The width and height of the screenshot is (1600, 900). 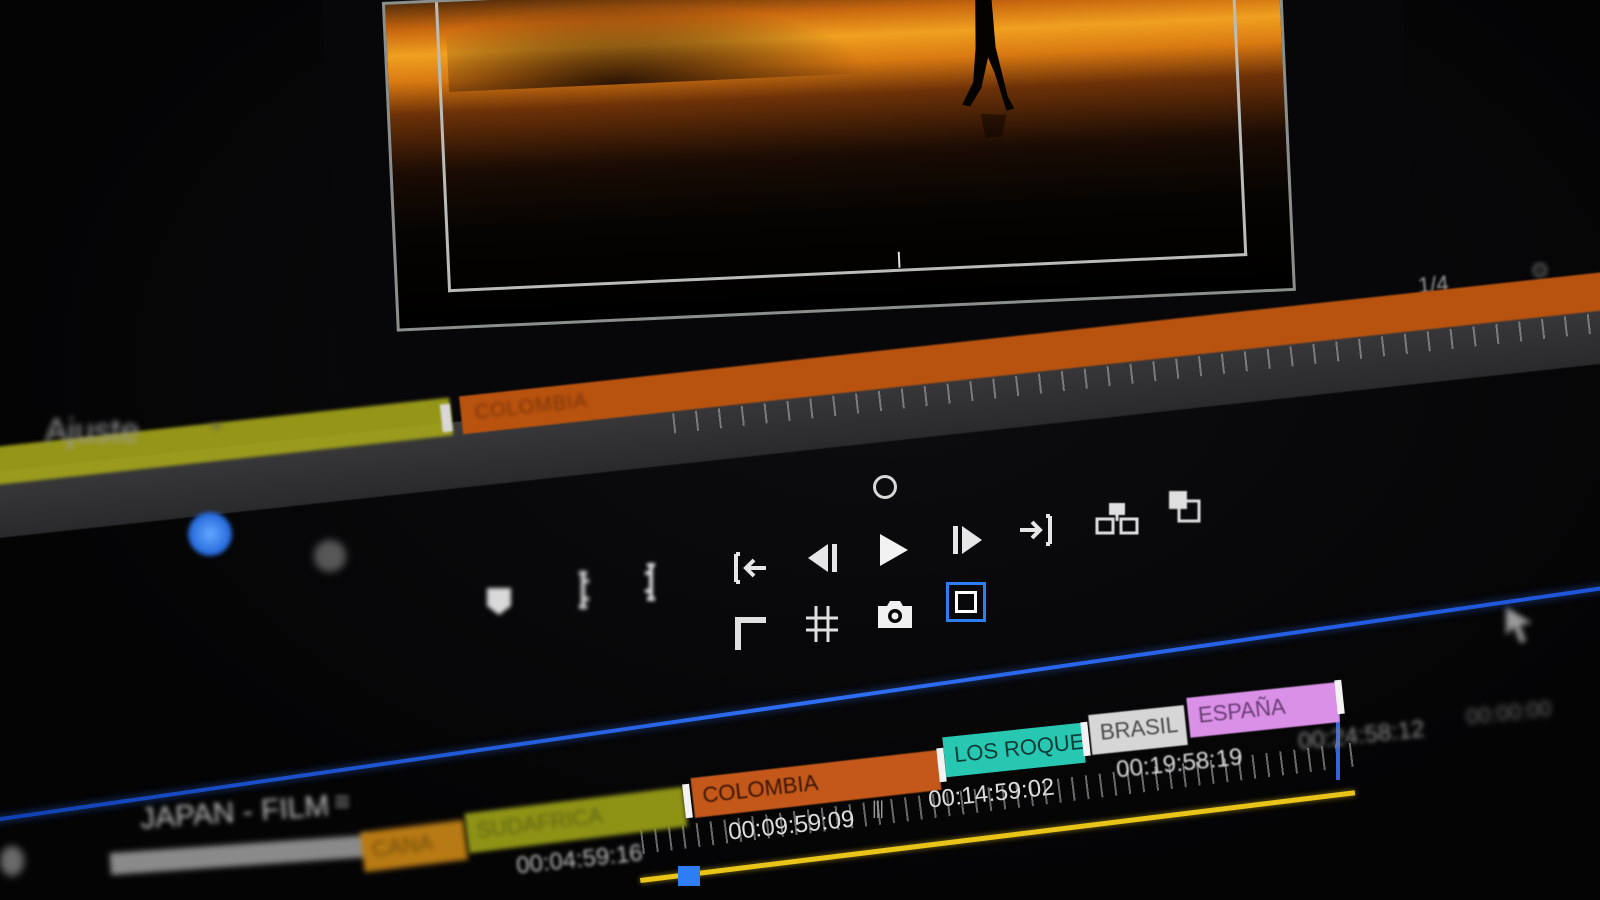 What do you see at coordinates (1138, 730) in the screenshot?
I see `timeline-clip: BRASIL` at bounding box center [1138, 730].